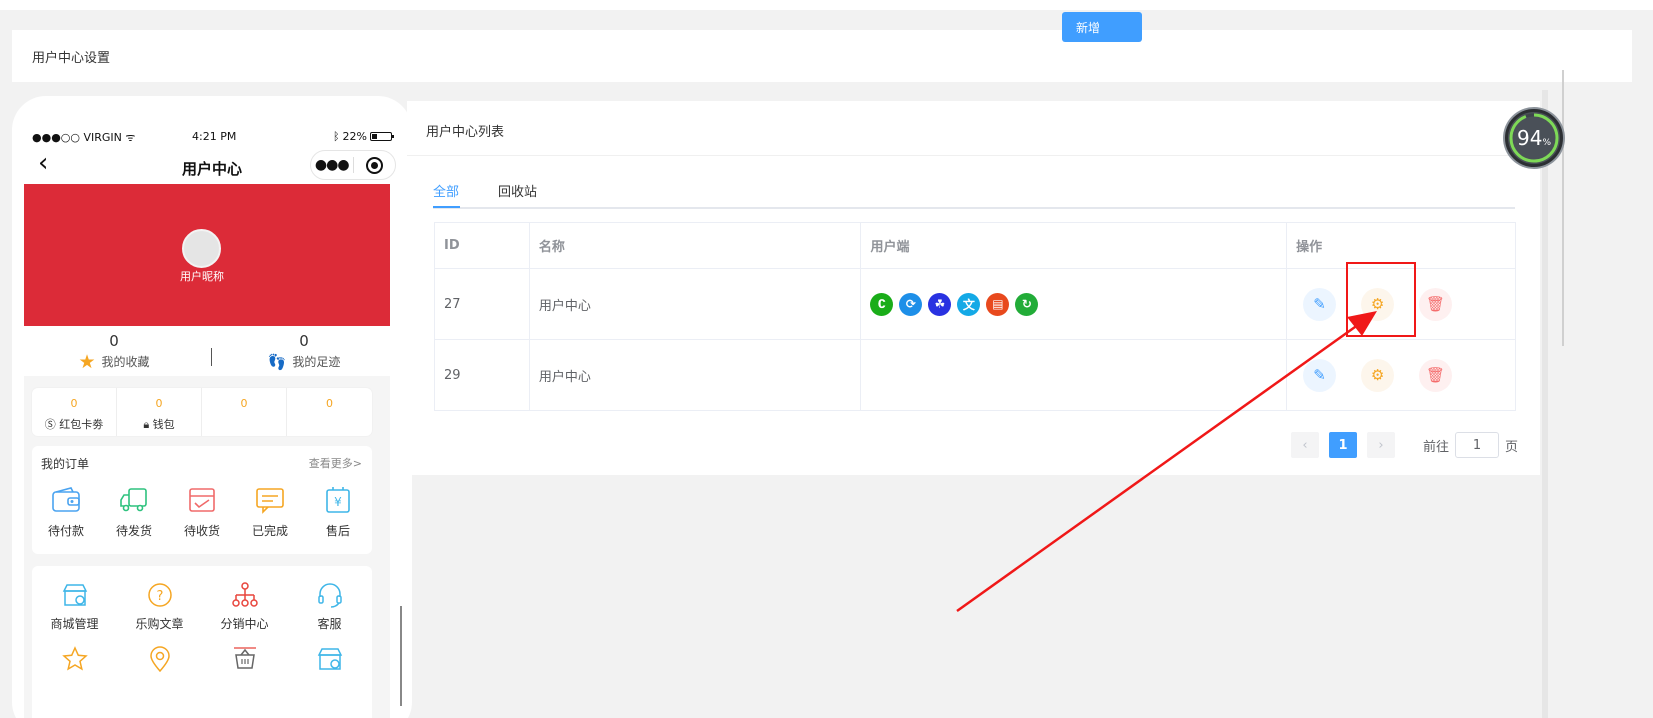 This screenshot has width=1653, height=718. I want to click on tool-articles: ? 乐购文章, so click(159, 607).